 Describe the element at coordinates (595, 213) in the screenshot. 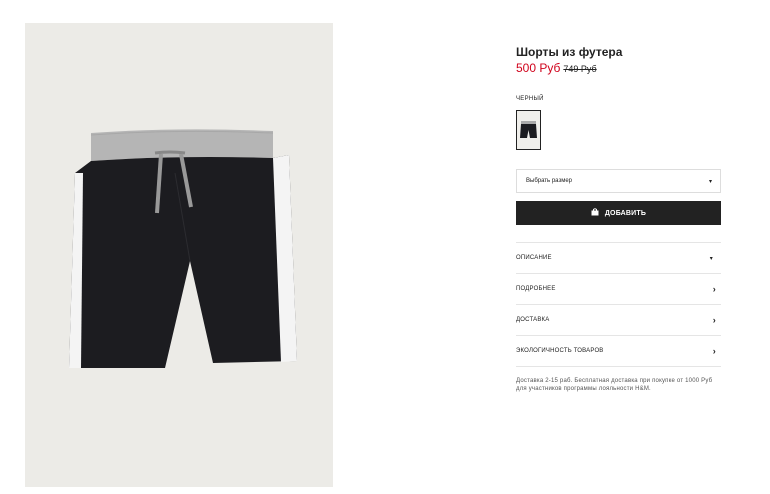

I see `shopping-bag-icon` at that location.